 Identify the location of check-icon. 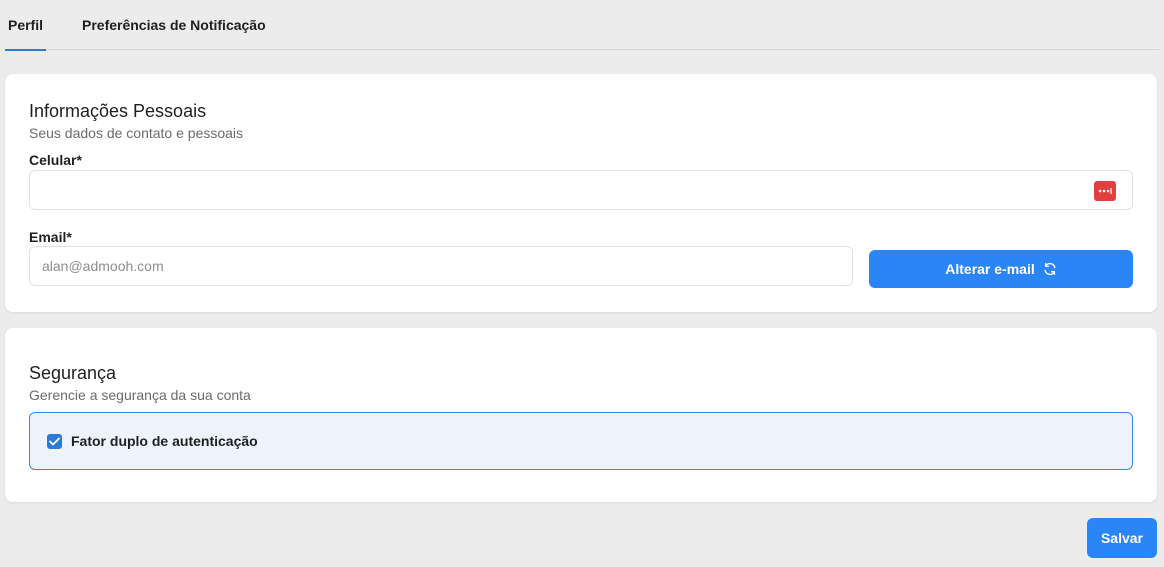
(54, 441).